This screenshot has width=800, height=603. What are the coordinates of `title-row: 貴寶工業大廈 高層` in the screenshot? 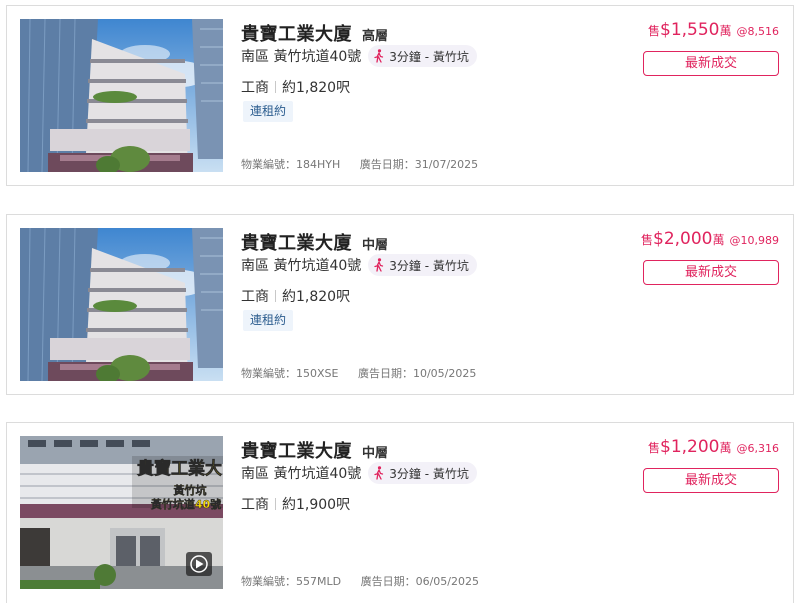 It's located at (314, 33).